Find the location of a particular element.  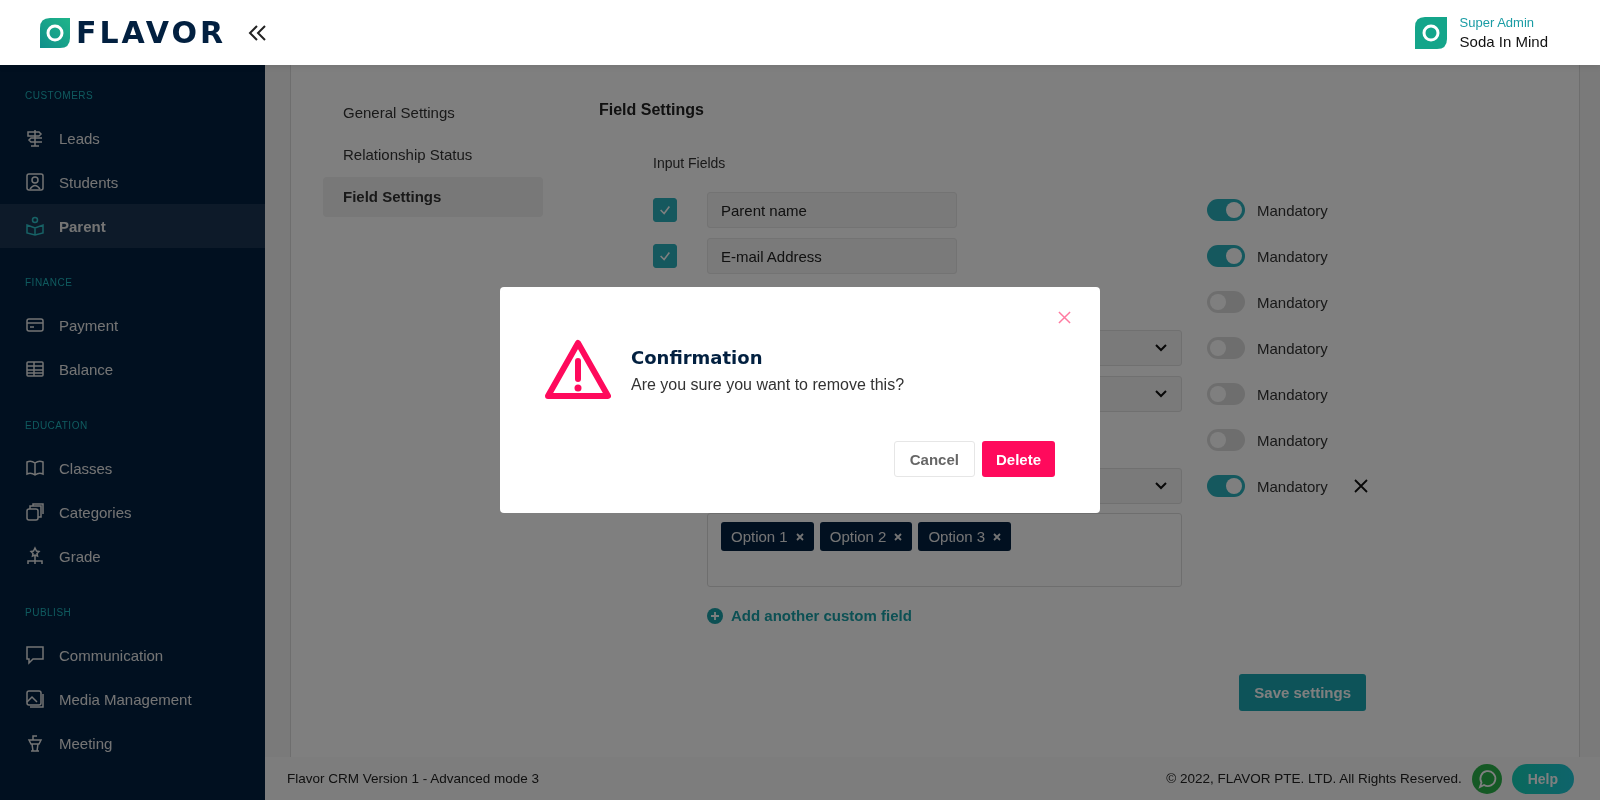

table-icon is located at coordinates (35, 369).